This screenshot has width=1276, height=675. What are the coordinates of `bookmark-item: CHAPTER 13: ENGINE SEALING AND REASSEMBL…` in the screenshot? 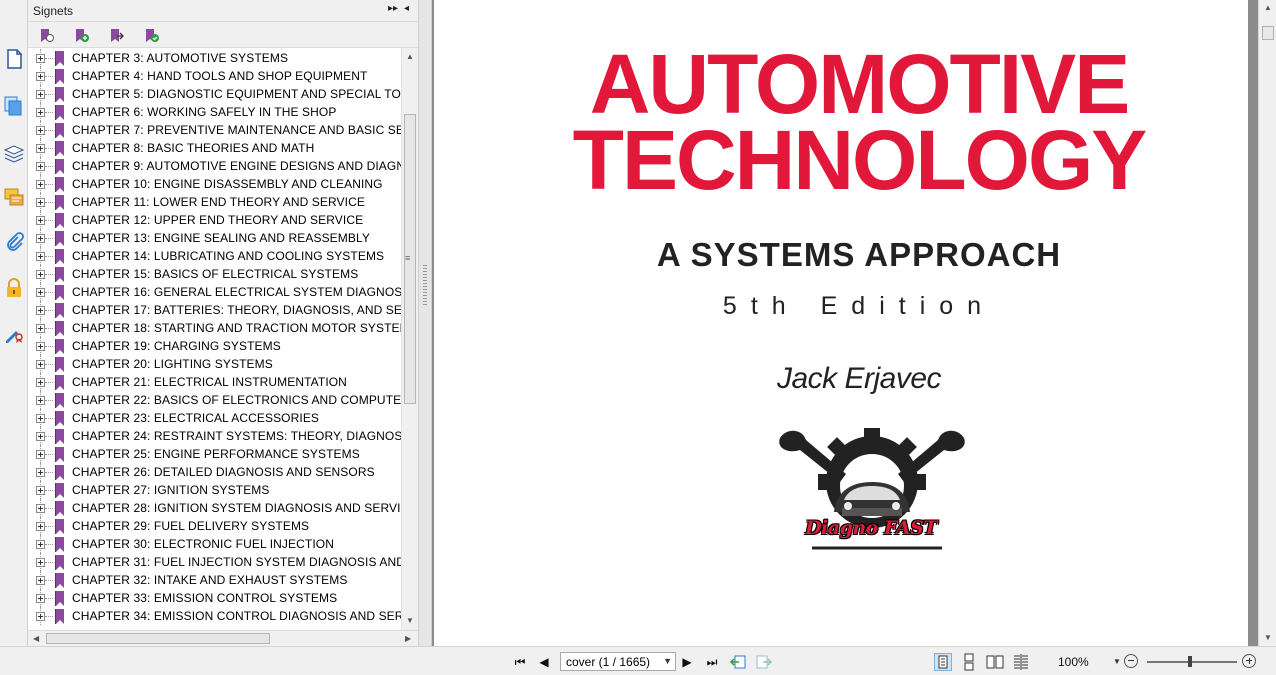 It's located at (214, 238).